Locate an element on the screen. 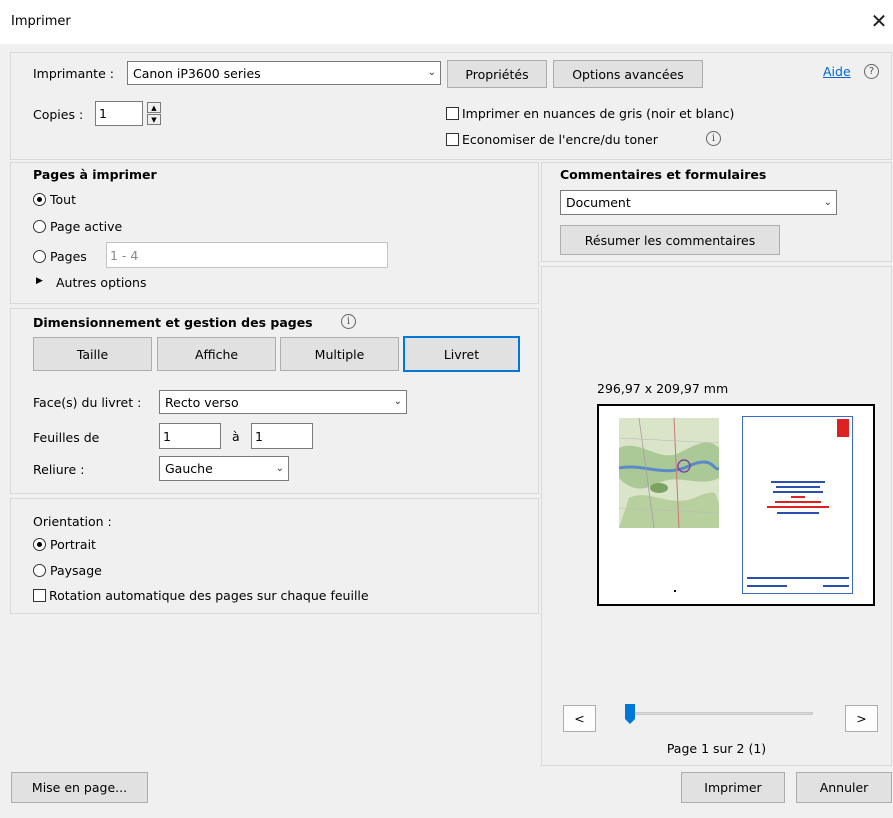 Image resolution: width=893 pixels, height=818 pixels. comments-heading: Commentaires et formulaires is located at coordinates (663, 174).